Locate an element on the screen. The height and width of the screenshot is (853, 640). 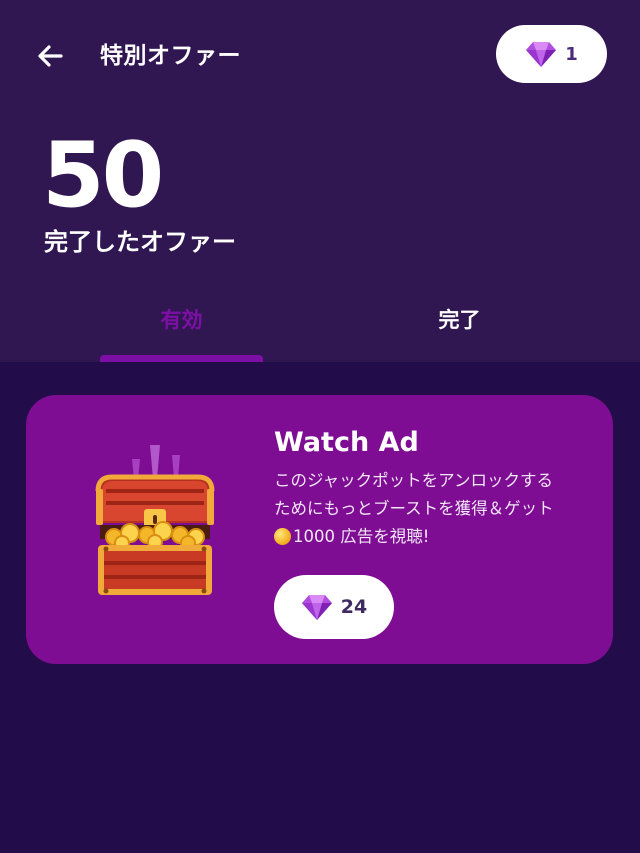
arrow-left-icon is located at coordinates (50, 56).